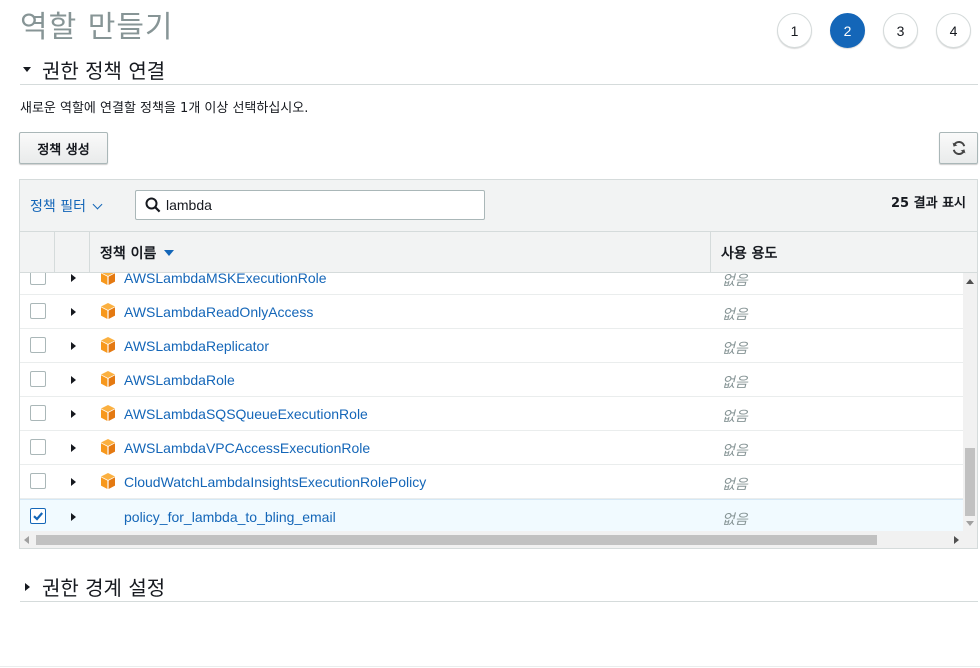  I want to click on search-box, so click(310, 205).